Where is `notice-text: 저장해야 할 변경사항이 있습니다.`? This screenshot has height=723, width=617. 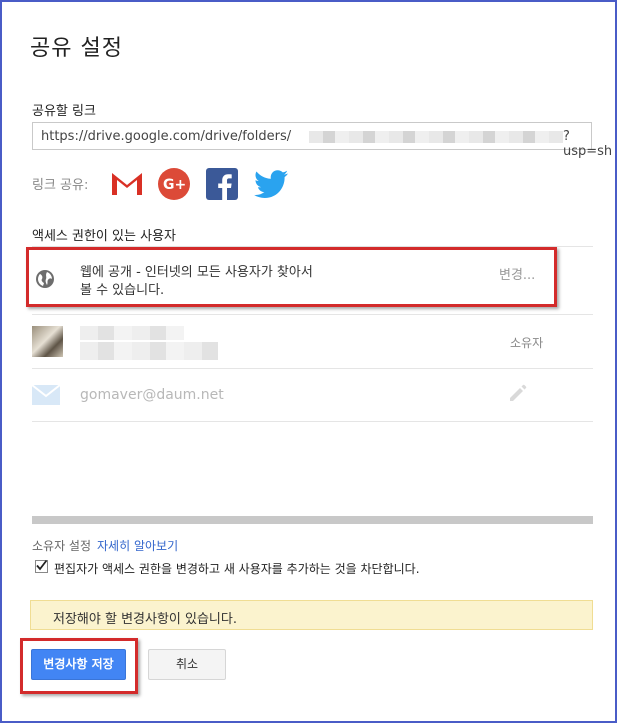
notice-text: 저장해야 할 변경사항이 있습니다. is located at coordinates (145, 619).